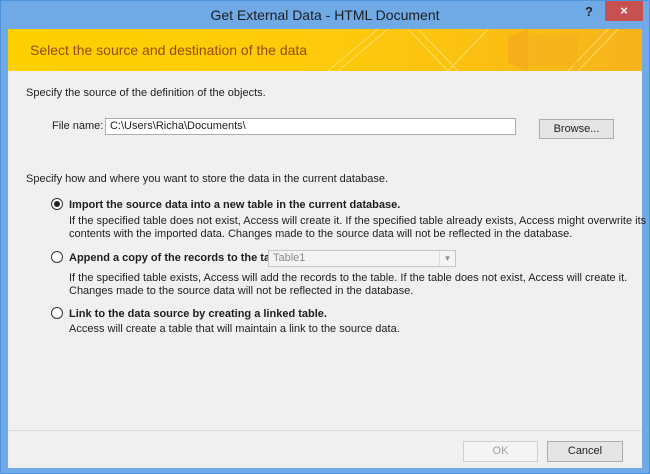 This screenshot has width=650, height=474. I want to click on file-name-input: C:\Users\Richa\Documents\, so click(310, 126).